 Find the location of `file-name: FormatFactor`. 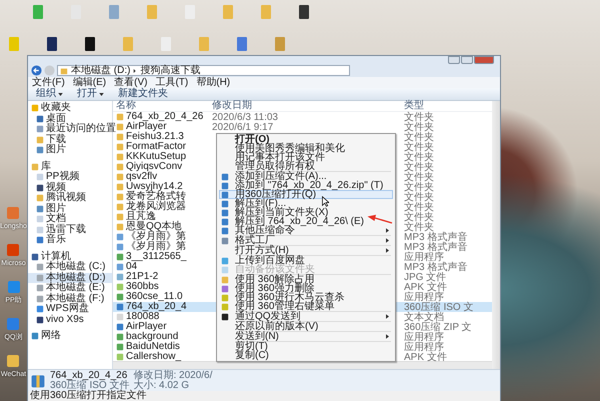

file-name: FormatFactor is located at coordinates (156, 147).